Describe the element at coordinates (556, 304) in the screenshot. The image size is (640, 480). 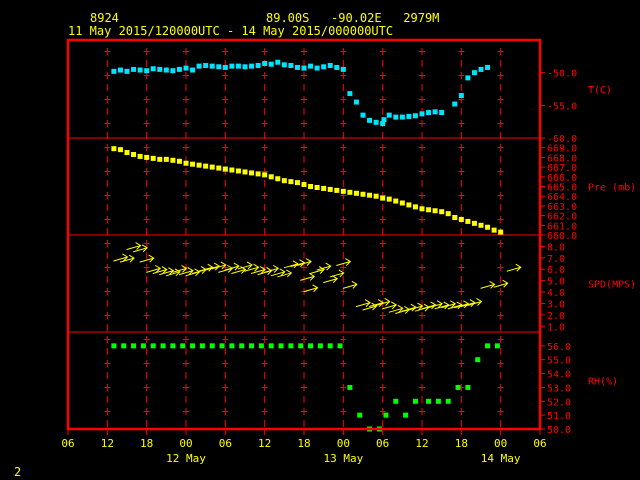
I see `y-tick-label: 3.0` at that location.